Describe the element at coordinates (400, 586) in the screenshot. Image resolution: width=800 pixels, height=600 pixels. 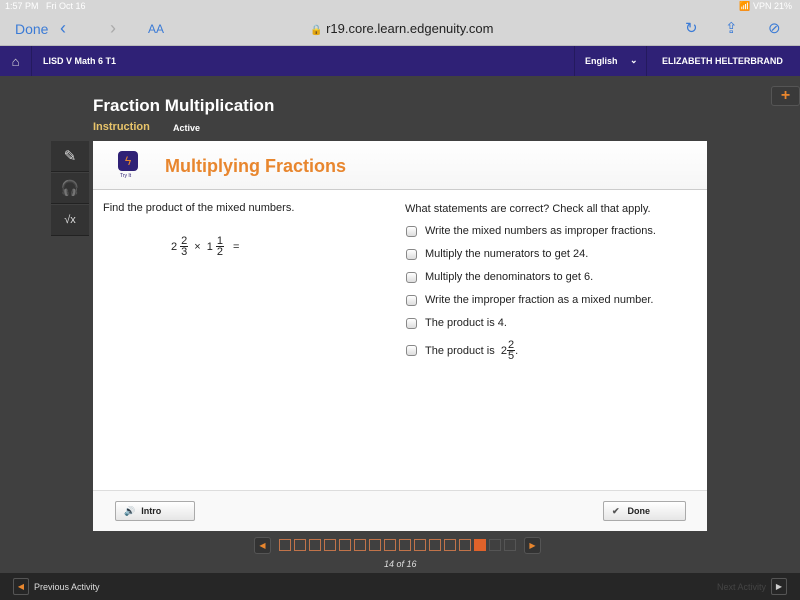
I see `bottom-bar: ◀ Previous Activity Next Activity ▶` at that location.